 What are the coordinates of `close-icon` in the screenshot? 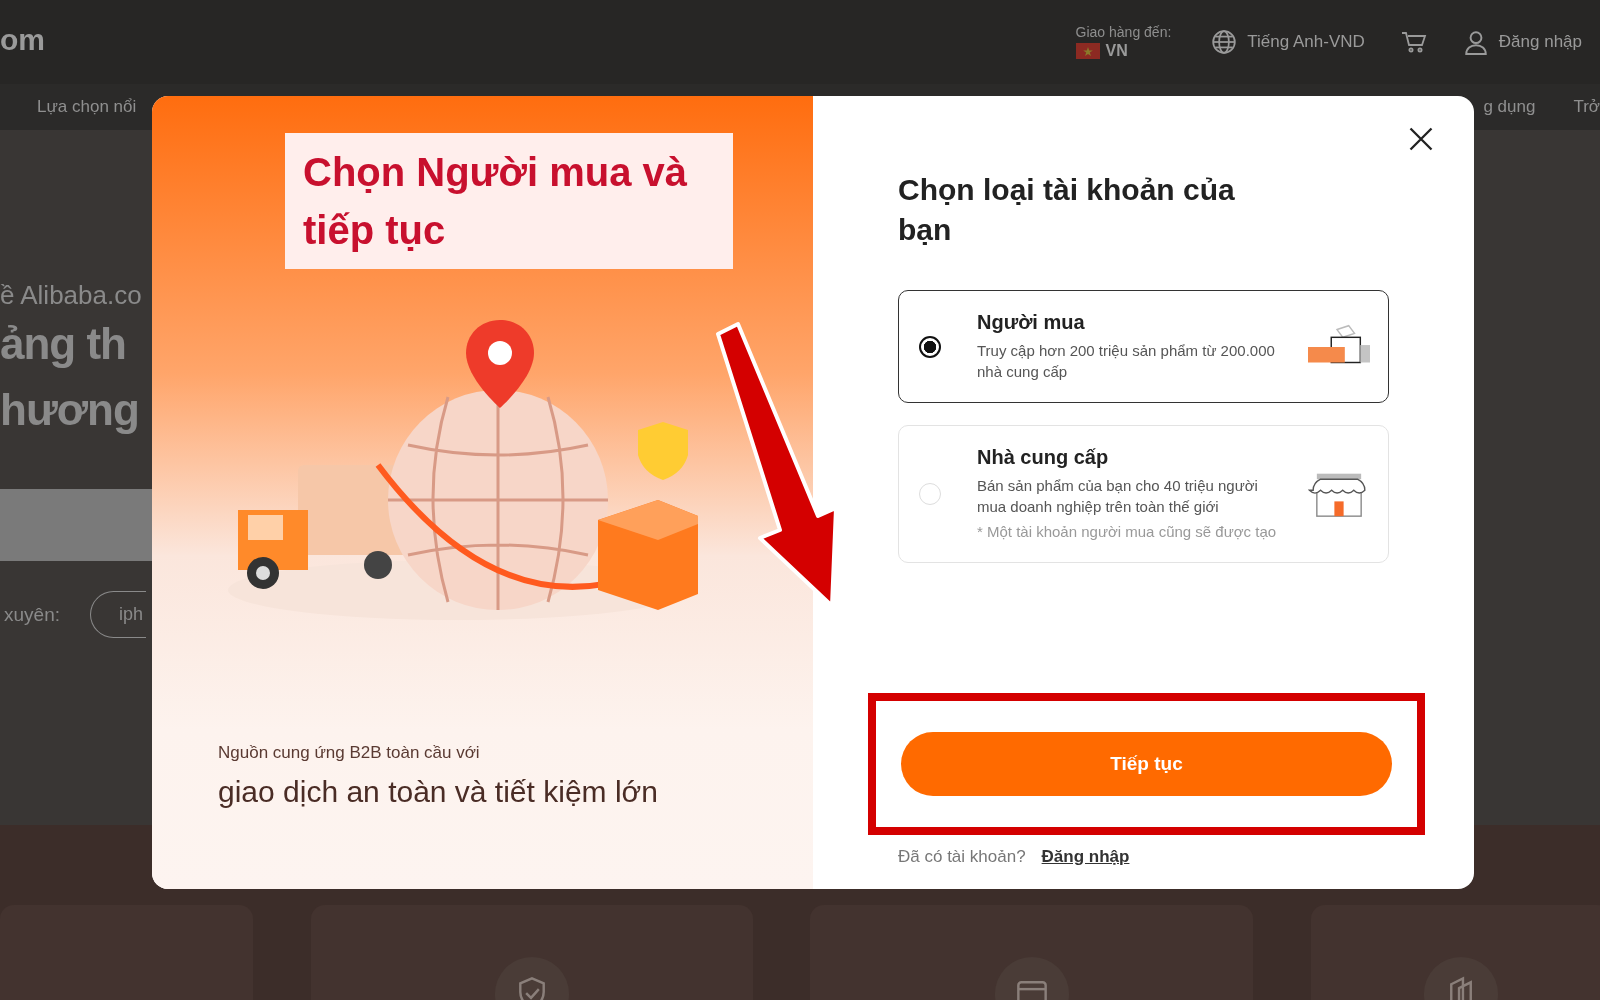 It's located at (1421, 139).